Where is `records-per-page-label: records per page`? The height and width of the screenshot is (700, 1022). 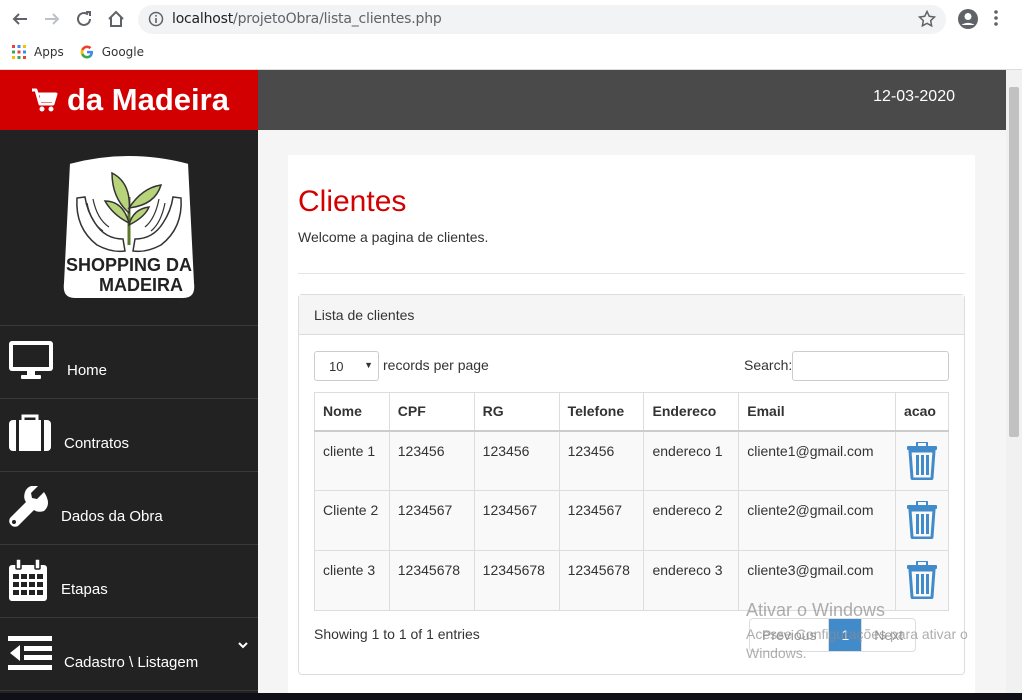 records-per-page-label: records per page is located at coordinates (436, 365).